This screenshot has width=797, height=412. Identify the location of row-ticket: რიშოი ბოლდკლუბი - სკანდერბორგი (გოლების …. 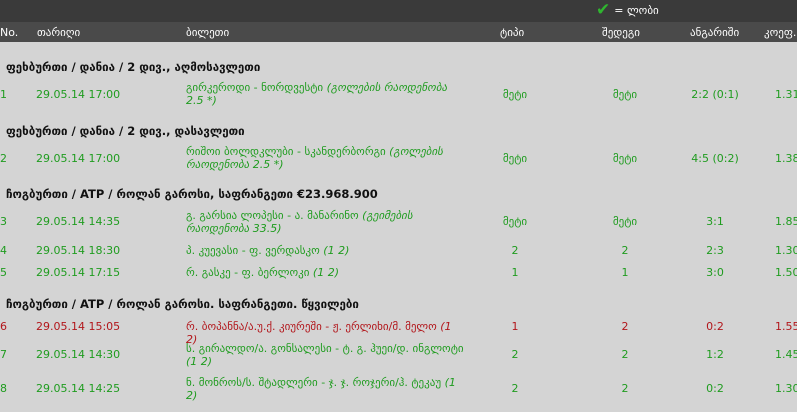
(321, 158).